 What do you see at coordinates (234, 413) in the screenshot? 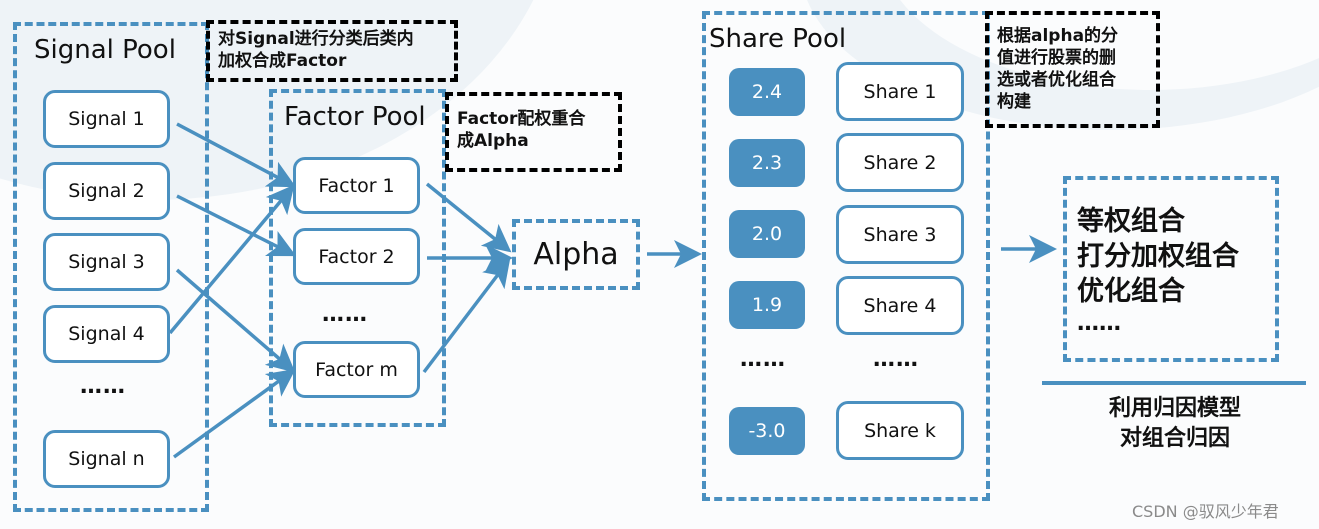
I see `arrow-signaln-factorm` at bounding box center [234, 413].